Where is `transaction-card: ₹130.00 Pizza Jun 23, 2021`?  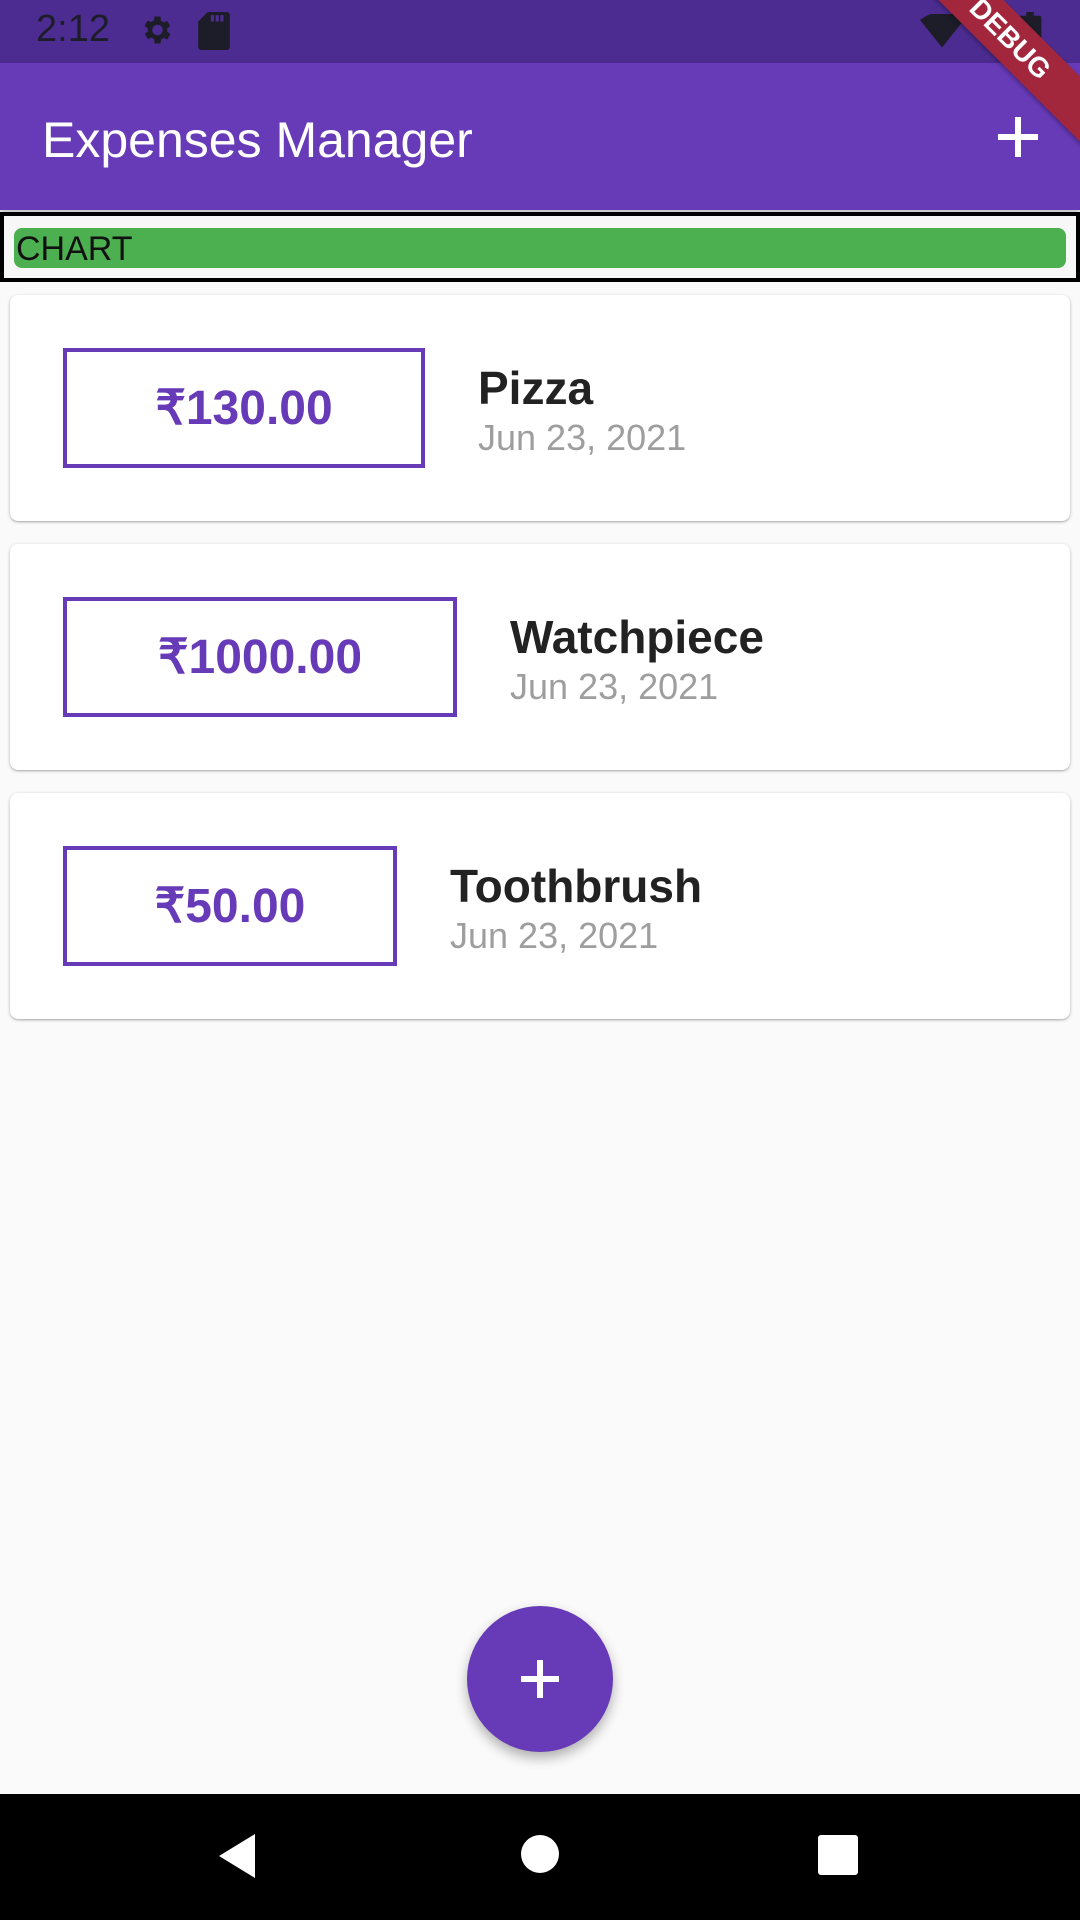 transaction-card: ₹130.00 Pizza Jun 23, 2021 is located at coordinates (540, 408).